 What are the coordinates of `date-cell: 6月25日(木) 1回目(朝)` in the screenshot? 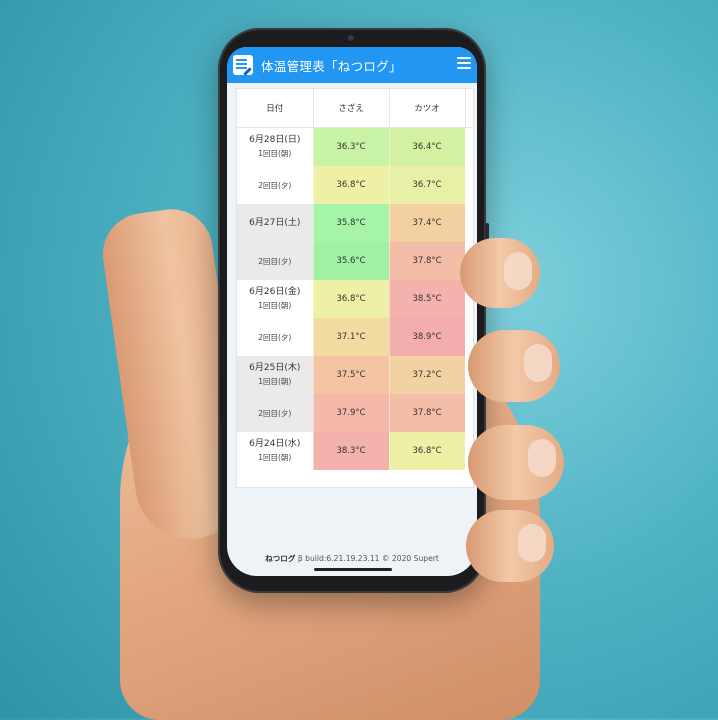 It's located at (275, 375).